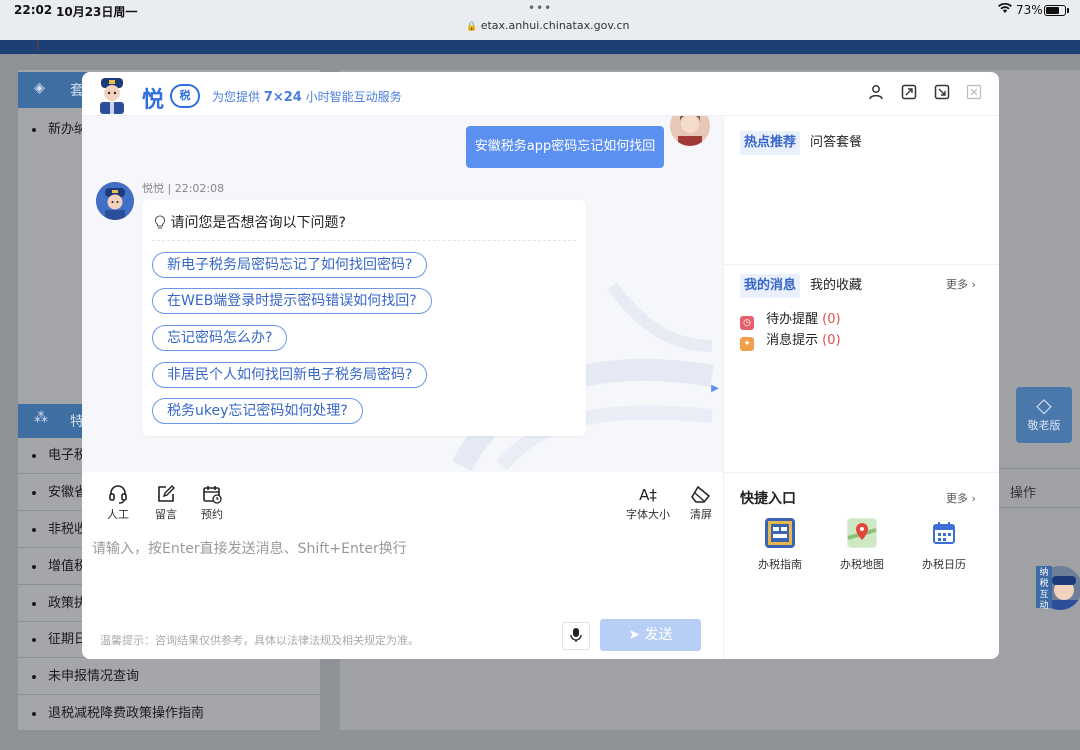  Describe the element at coordinates (790, 340) in the screenshot. I see `message-notice-item: ✦ 消息提示 (0)` at that location.